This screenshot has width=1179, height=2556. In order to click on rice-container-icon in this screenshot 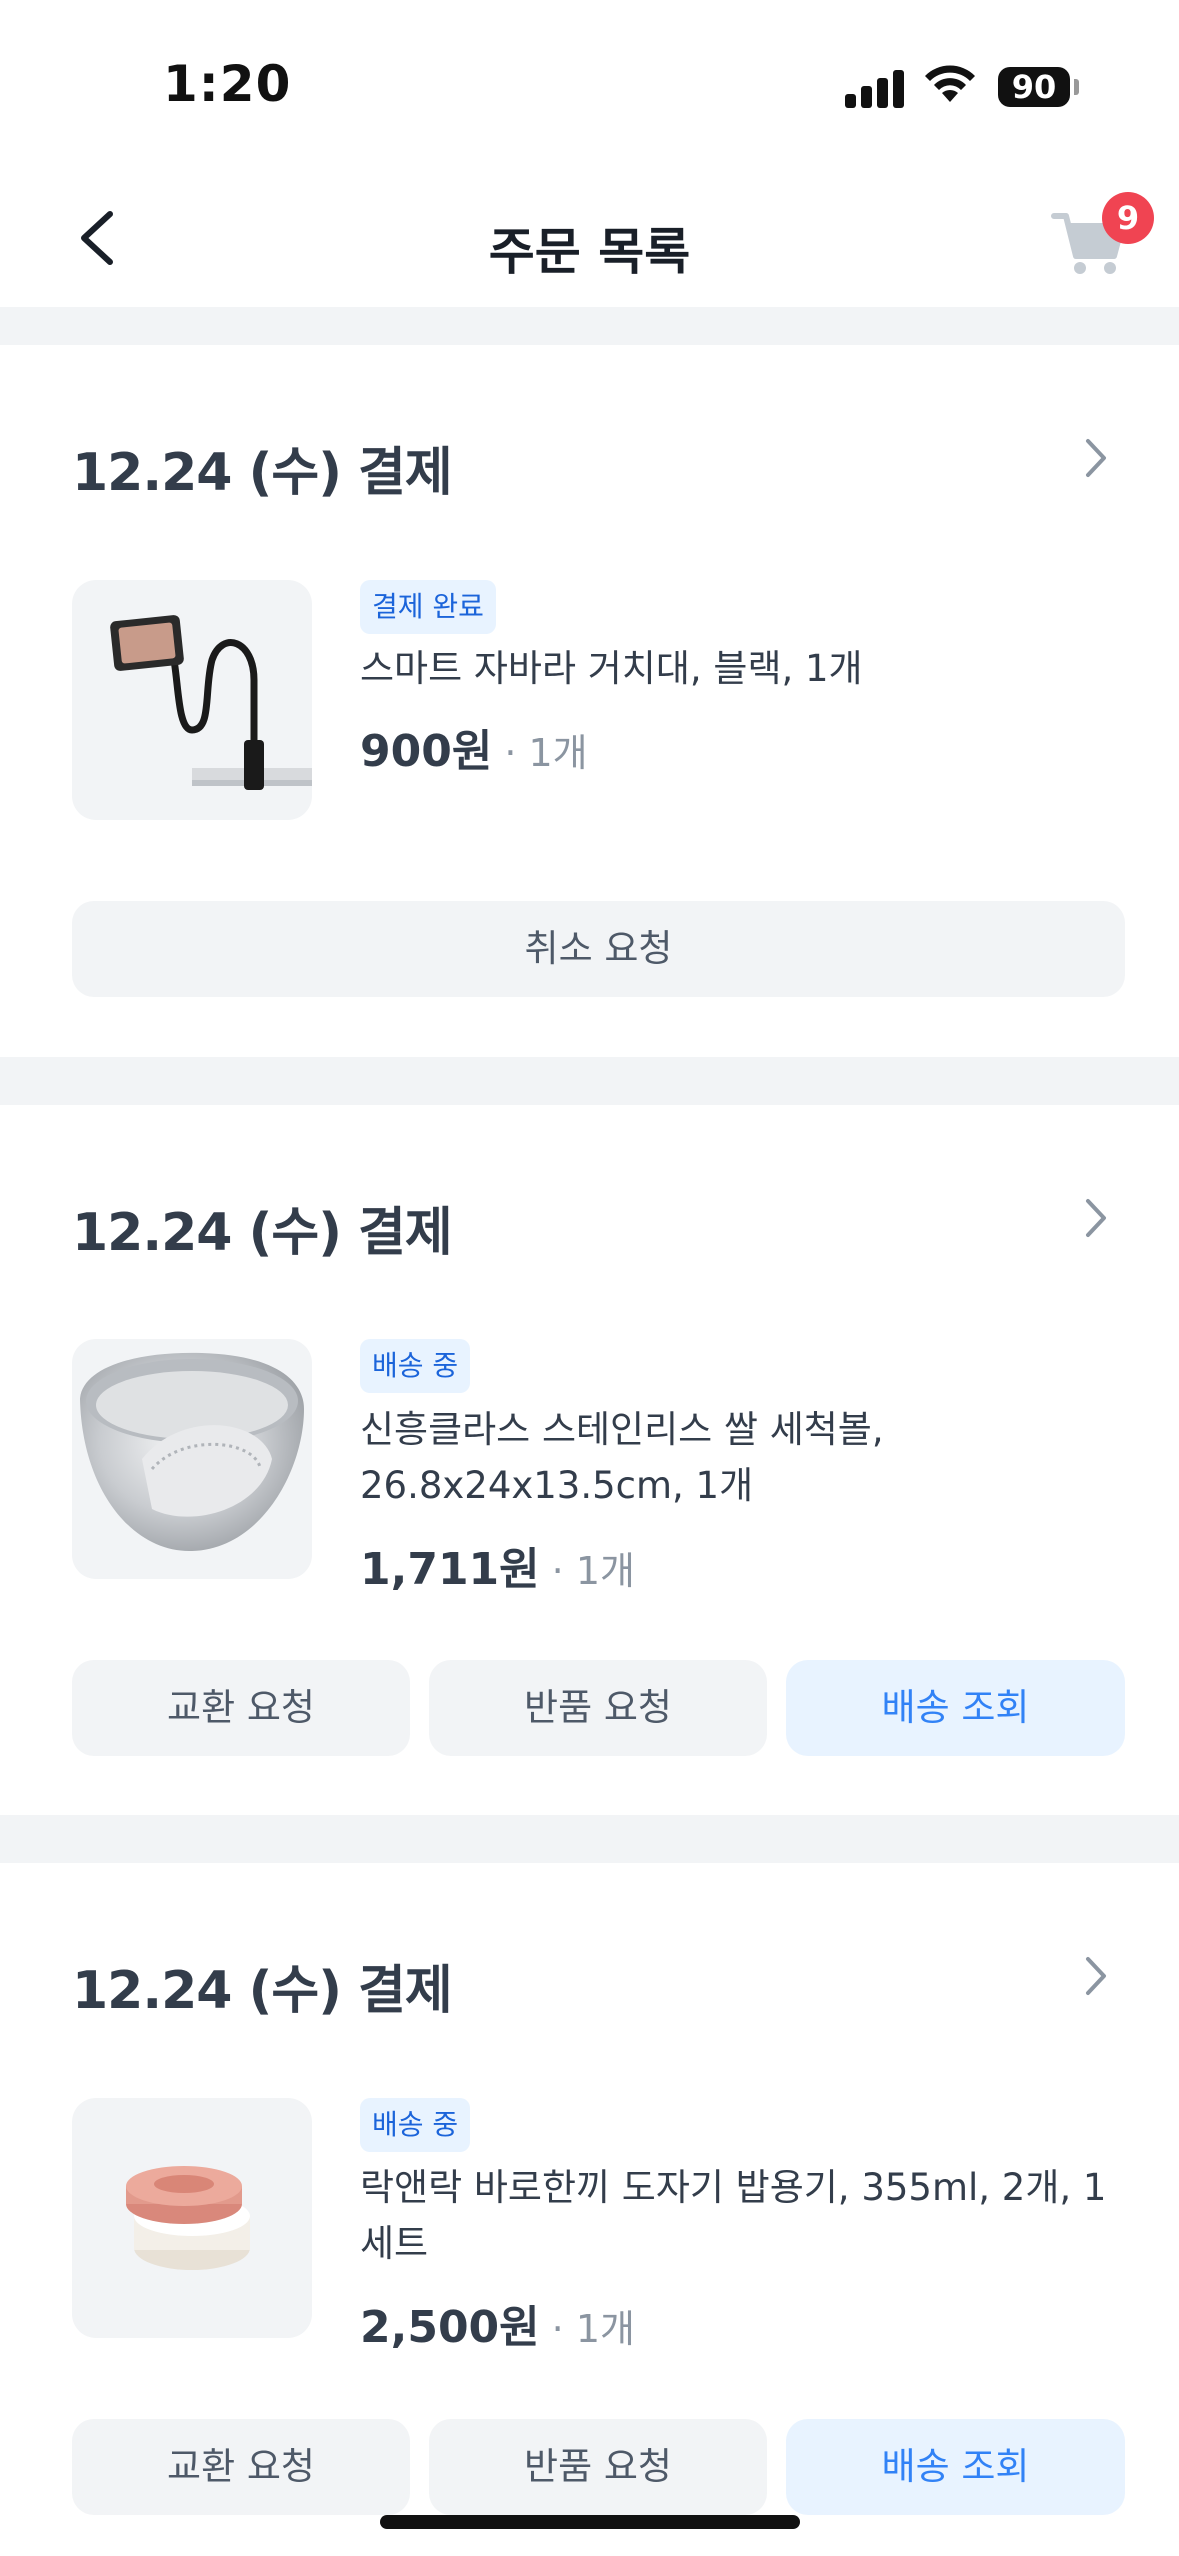, I will do `click(188, 2218)`.